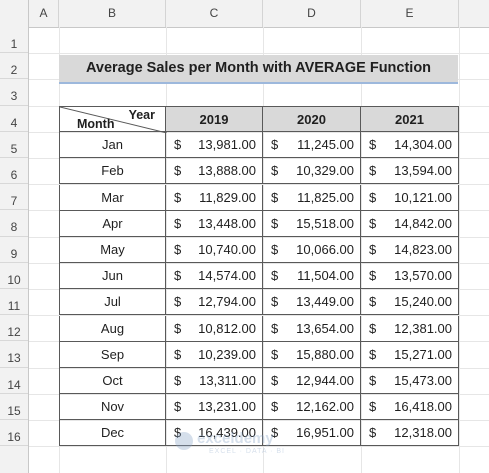 This screenshot has width=489, height=473. I want to click on sales-value-cell: $13,231.00, so click(214, 407).